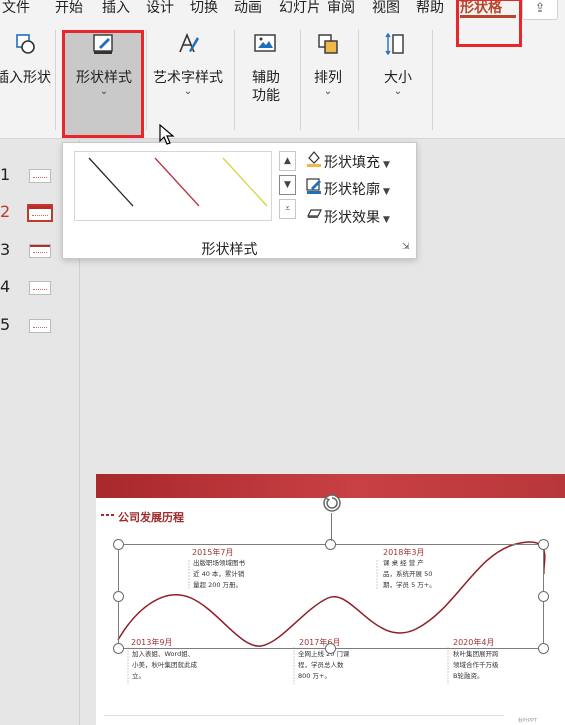 The height and width of the screenshot is (725, 565). What do you see at coordinates (5, 324) in the screenshot?
I see `slide-number: 5` at bounding box center [5, 324].